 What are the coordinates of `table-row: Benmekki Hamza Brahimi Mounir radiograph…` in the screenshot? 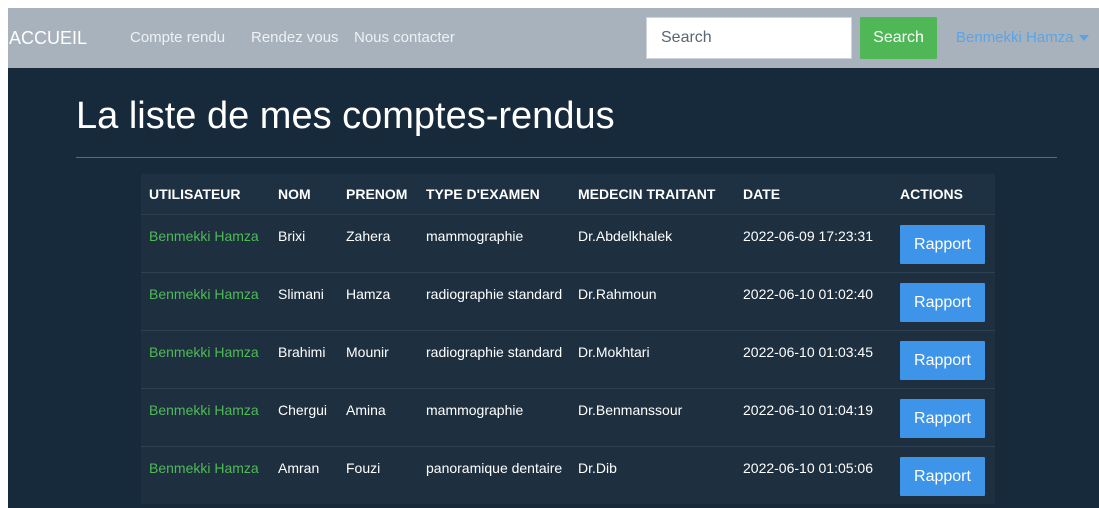 It's located at (568, 359).